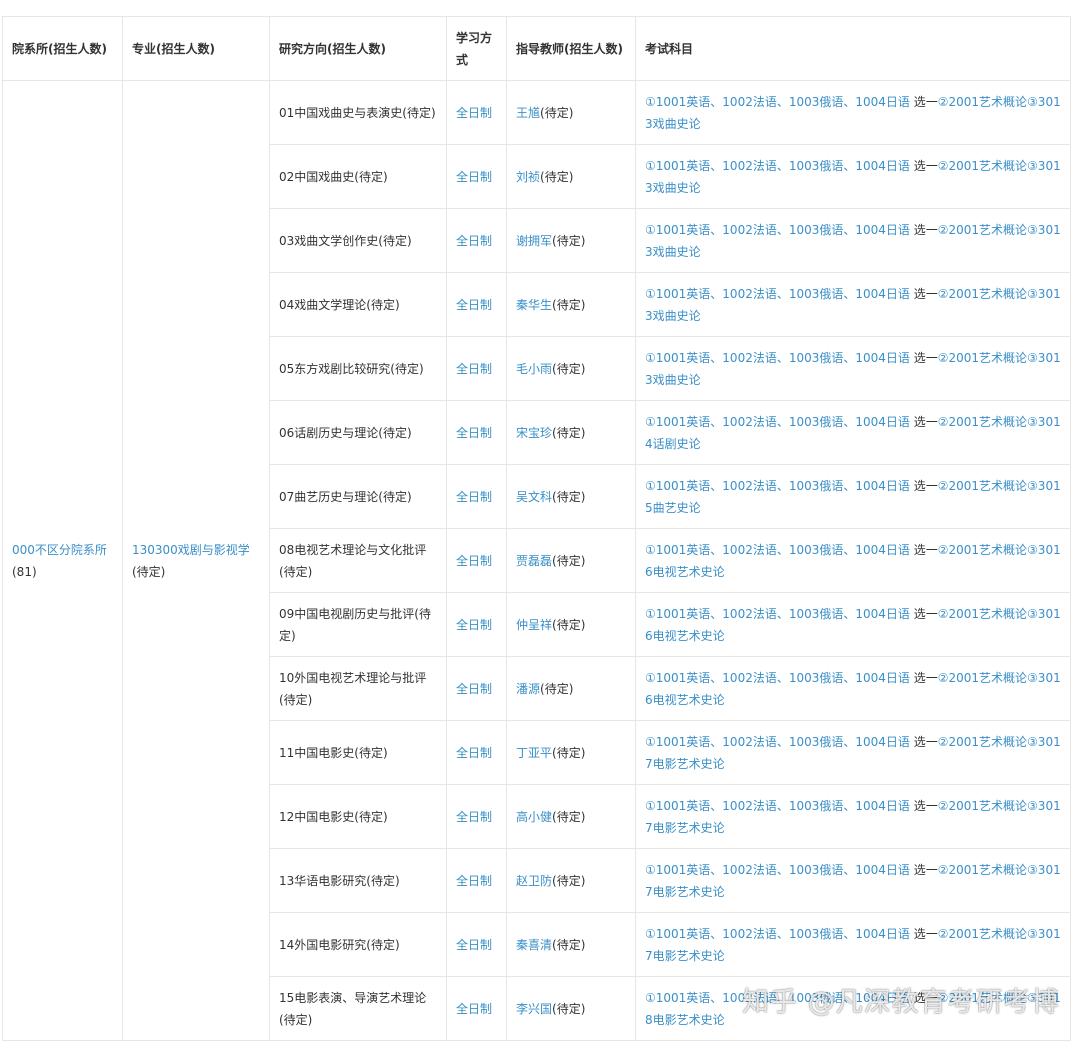 The width and height of the screenshot is (1080, 1042). I want to click on dept-link: 000不区分院系所, so click(59, 550).